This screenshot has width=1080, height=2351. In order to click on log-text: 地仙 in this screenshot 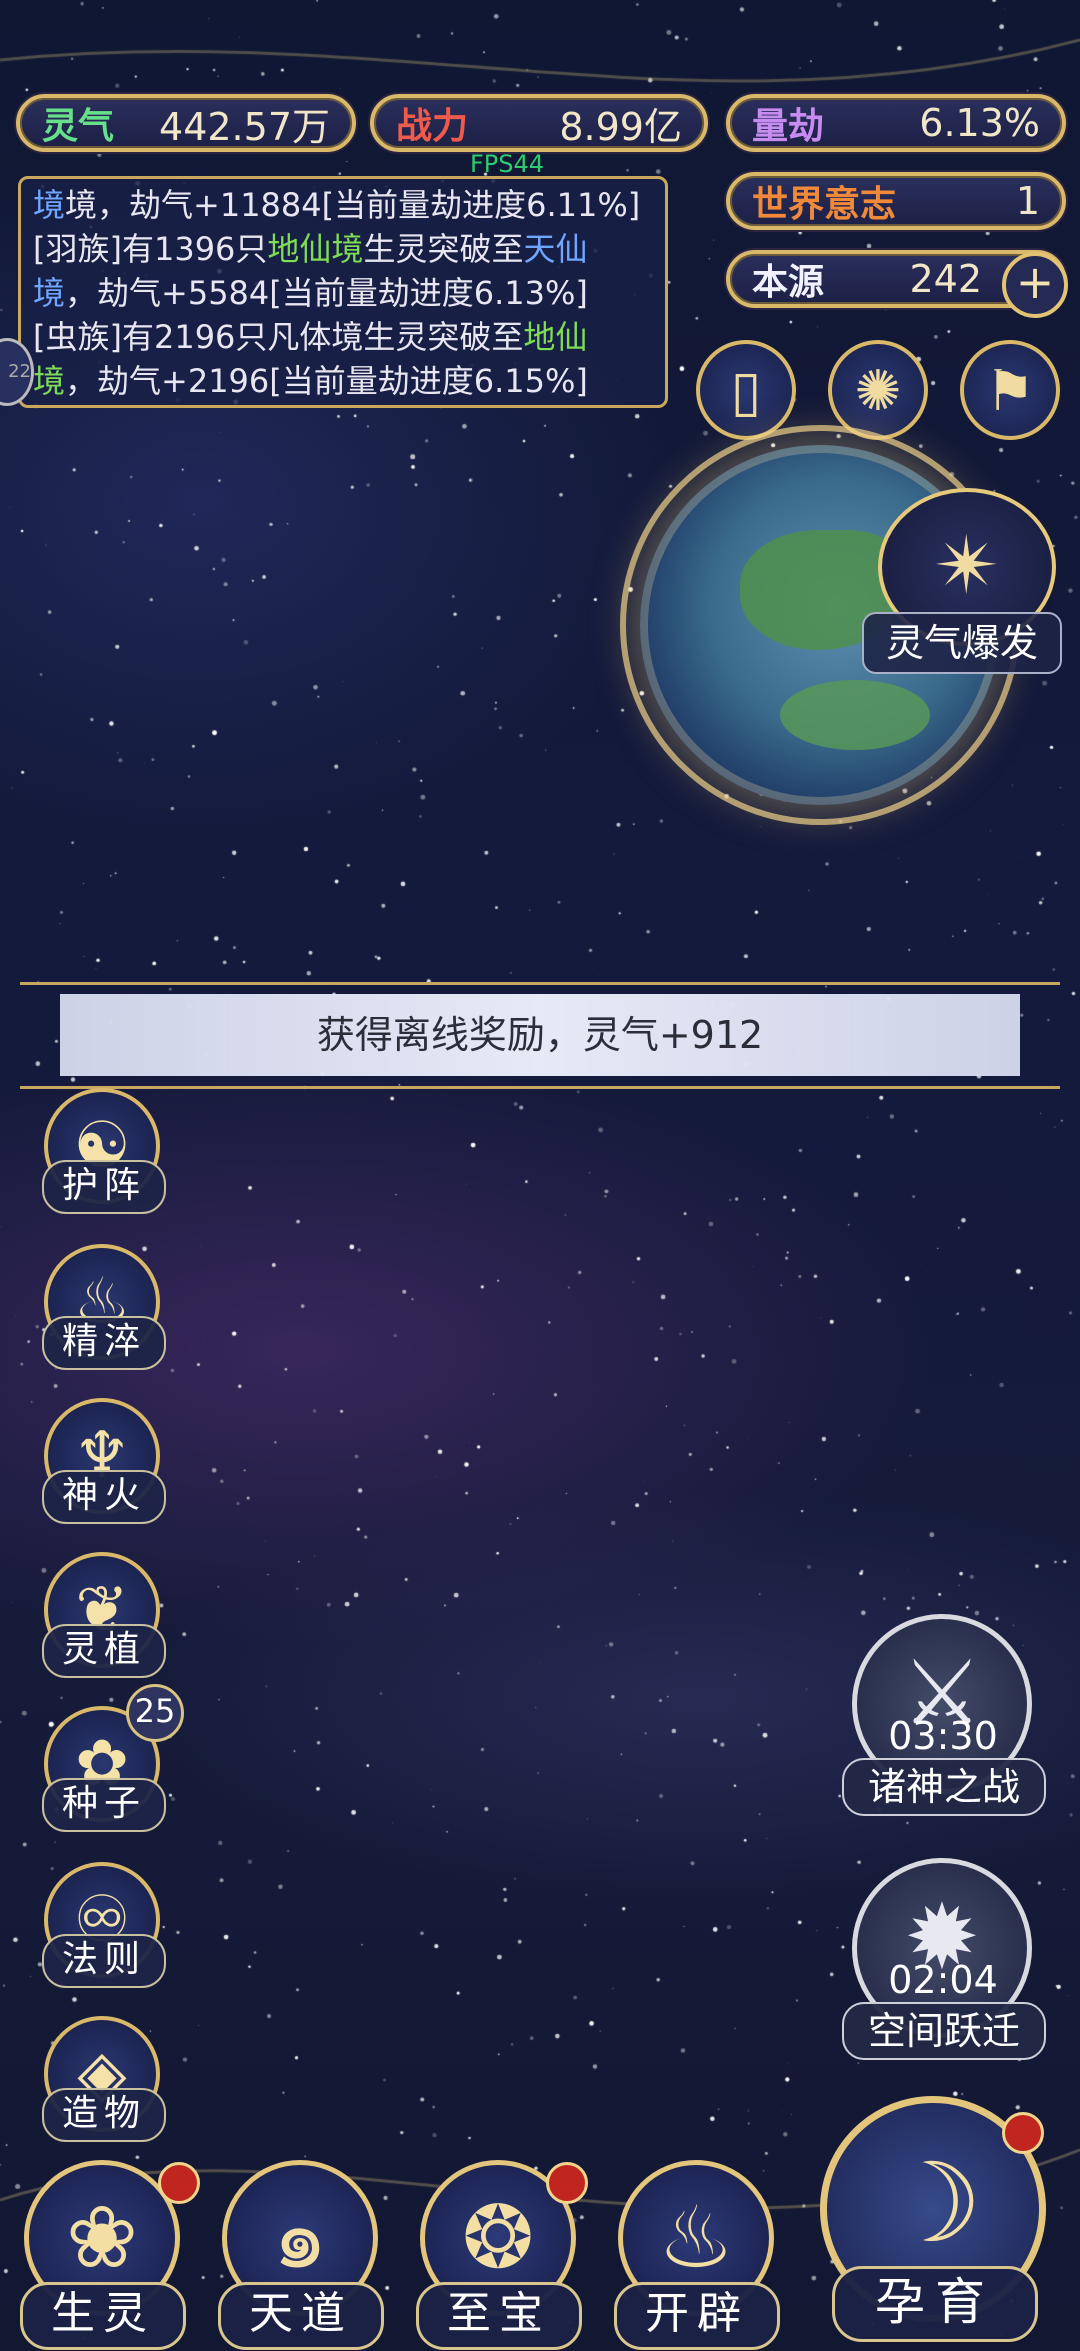, I will do `click(555, 337)`.